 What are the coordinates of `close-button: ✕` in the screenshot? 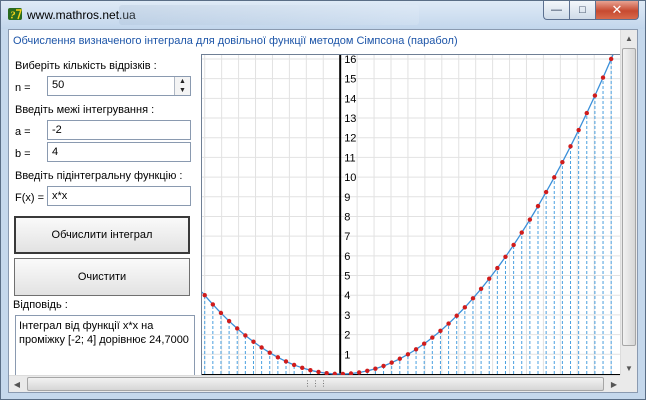 It's located at (617, 10).